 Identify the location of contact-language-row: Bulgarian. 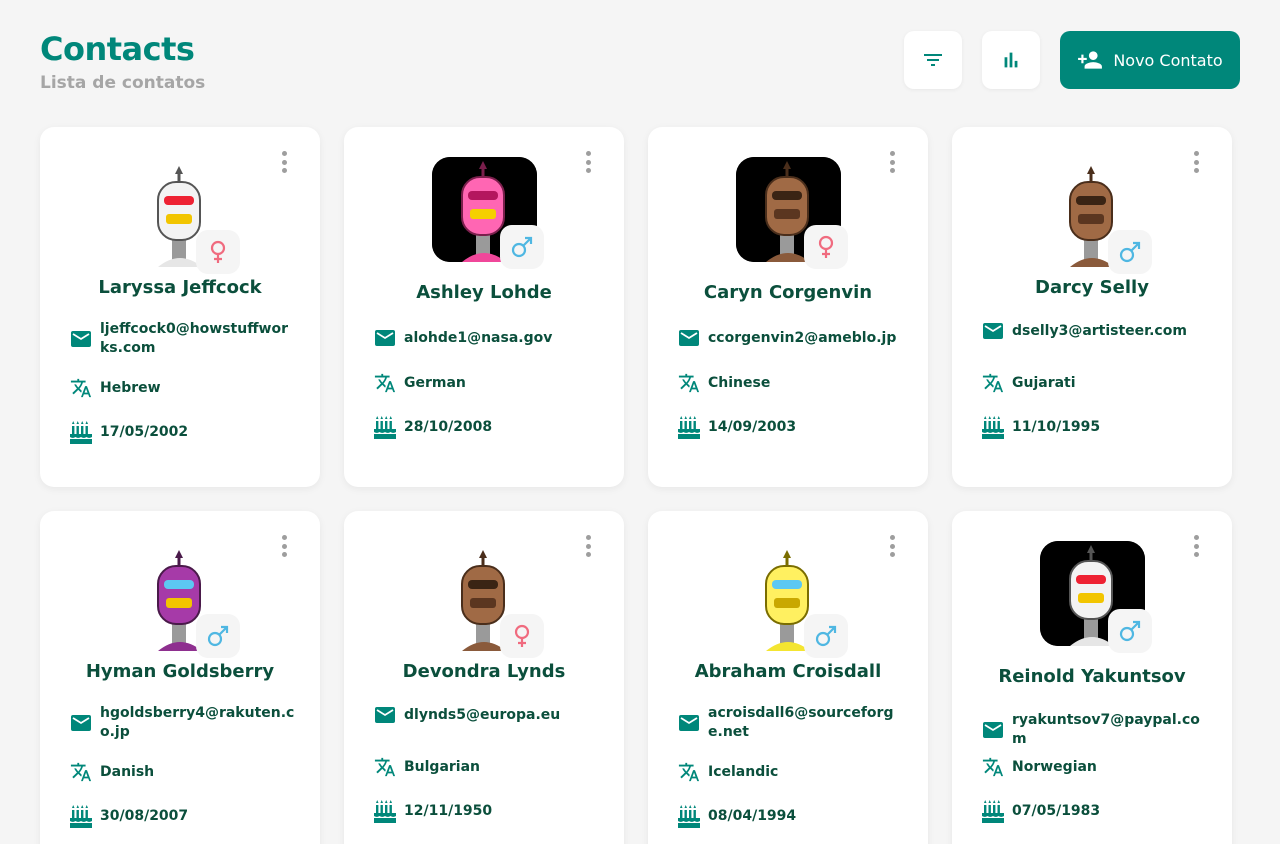
(487, 767).